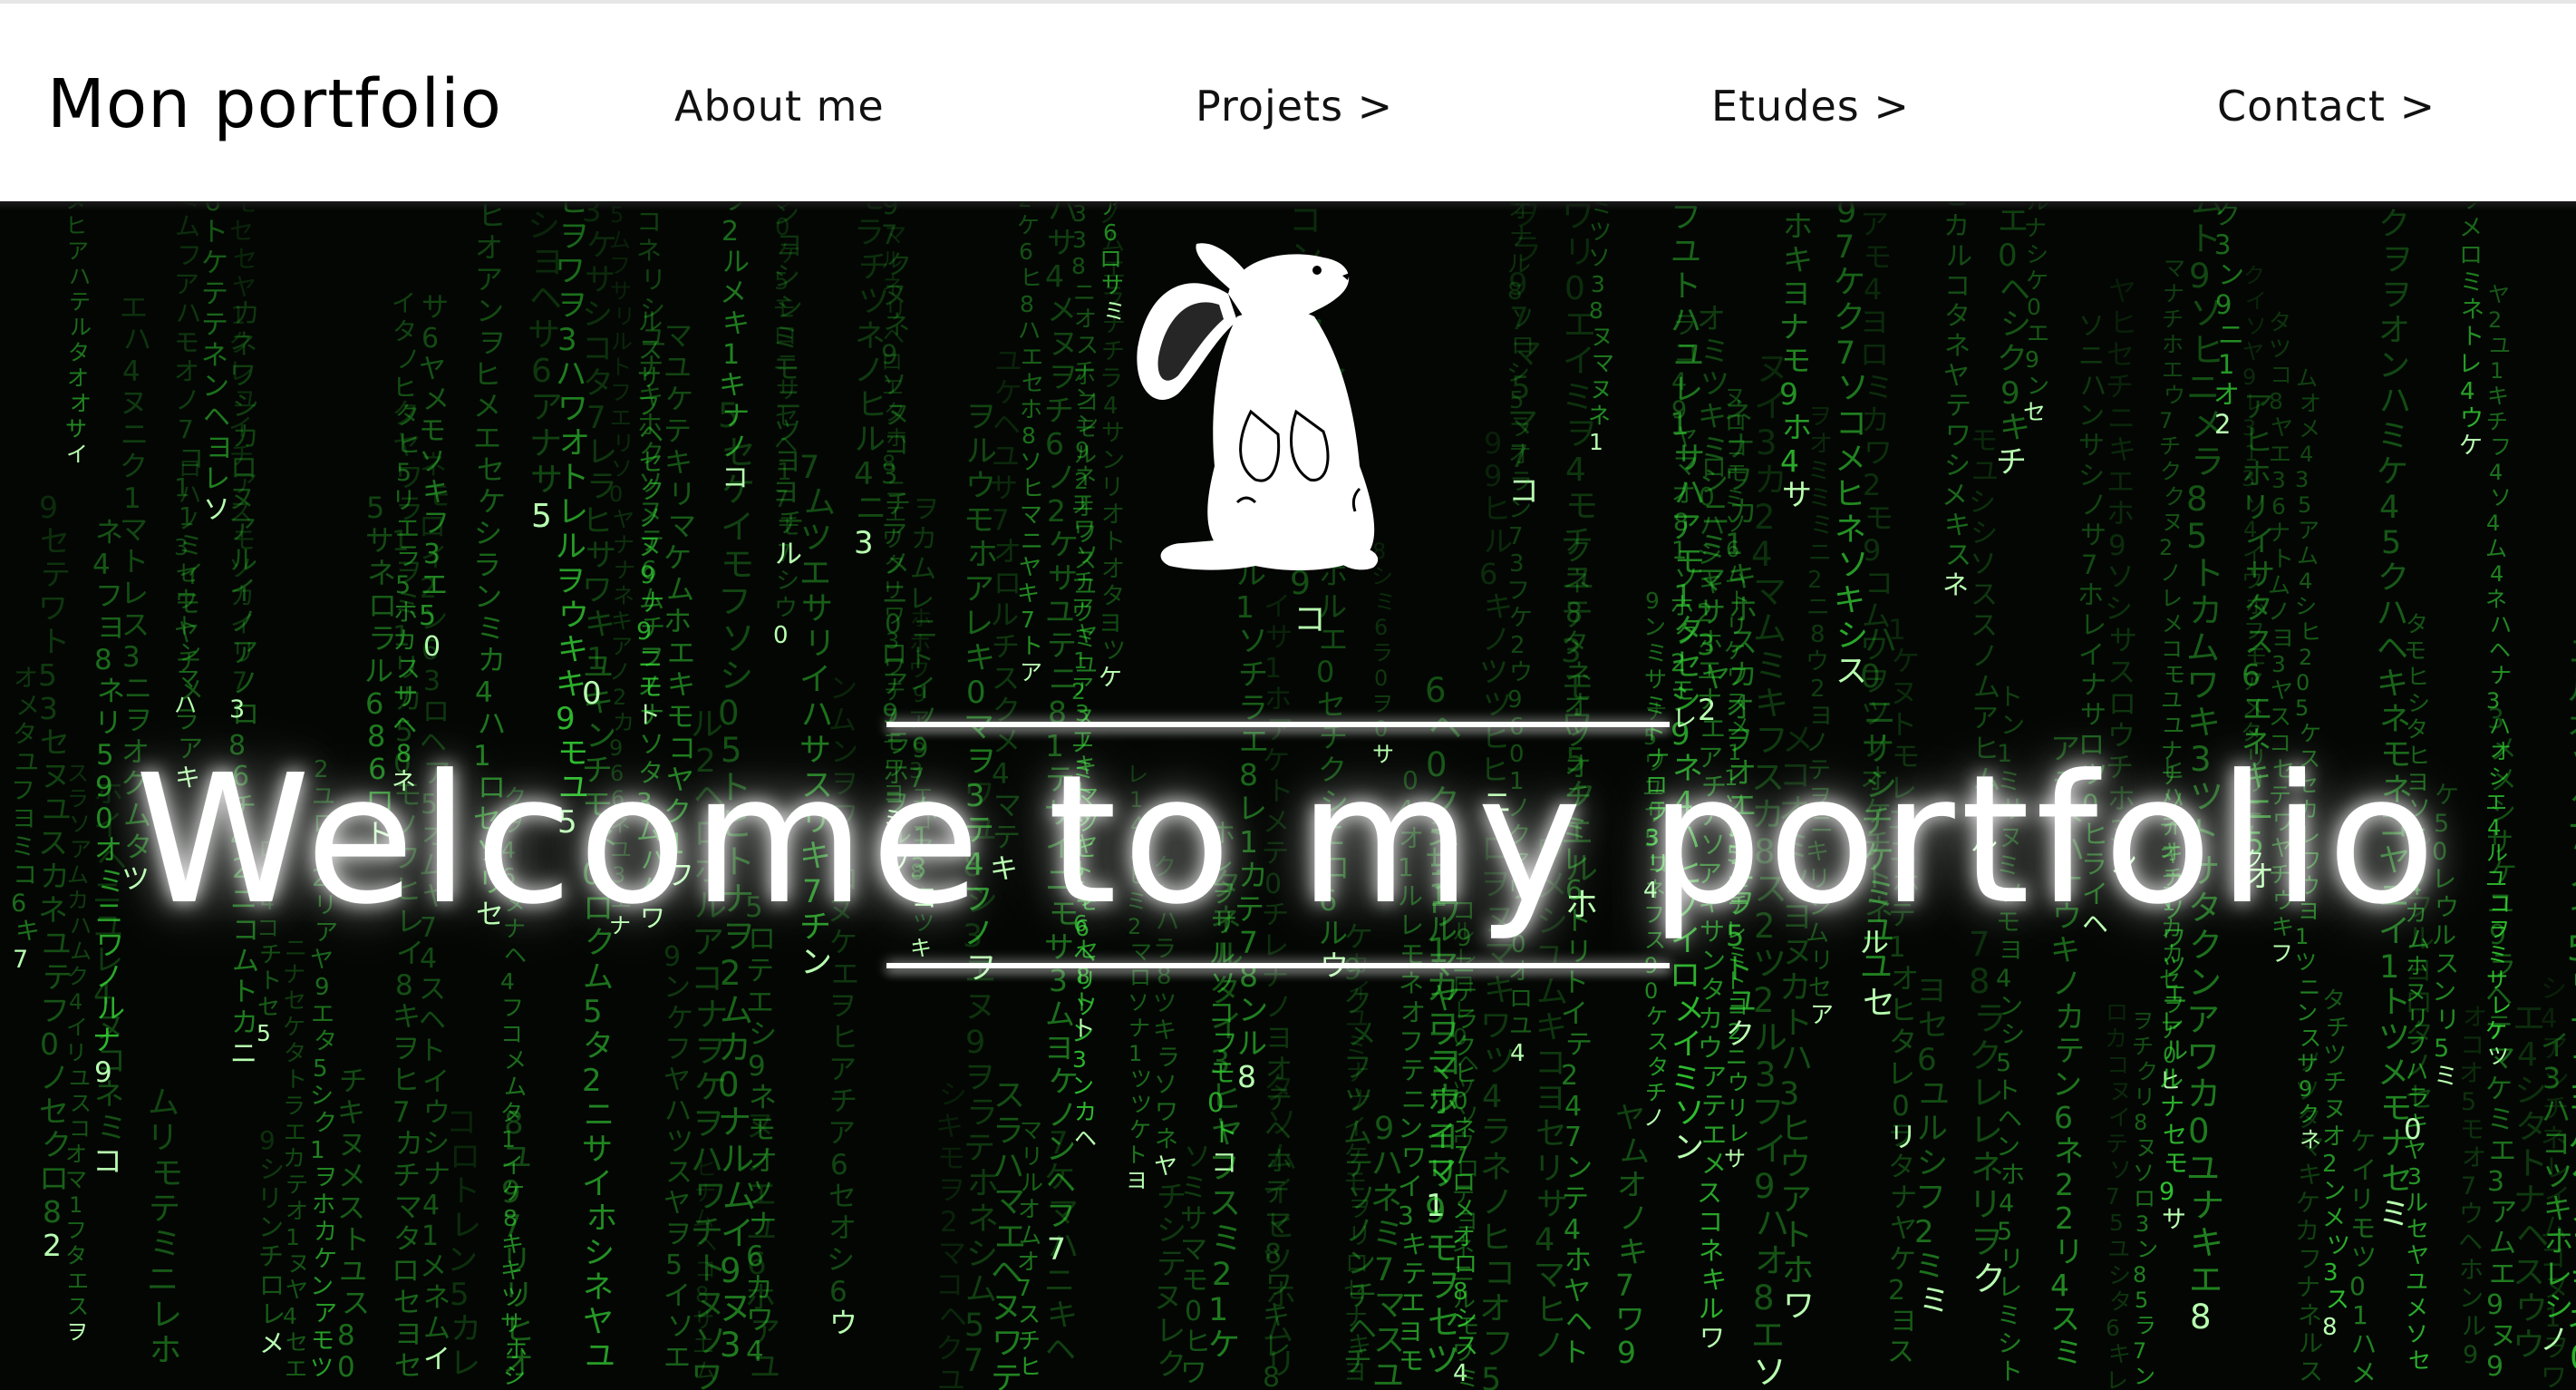  What do you see at coordinates (2003, 1063) in the screenshot?
I see `matrix-glyph: 5` at bounding box center [2003, 1063].